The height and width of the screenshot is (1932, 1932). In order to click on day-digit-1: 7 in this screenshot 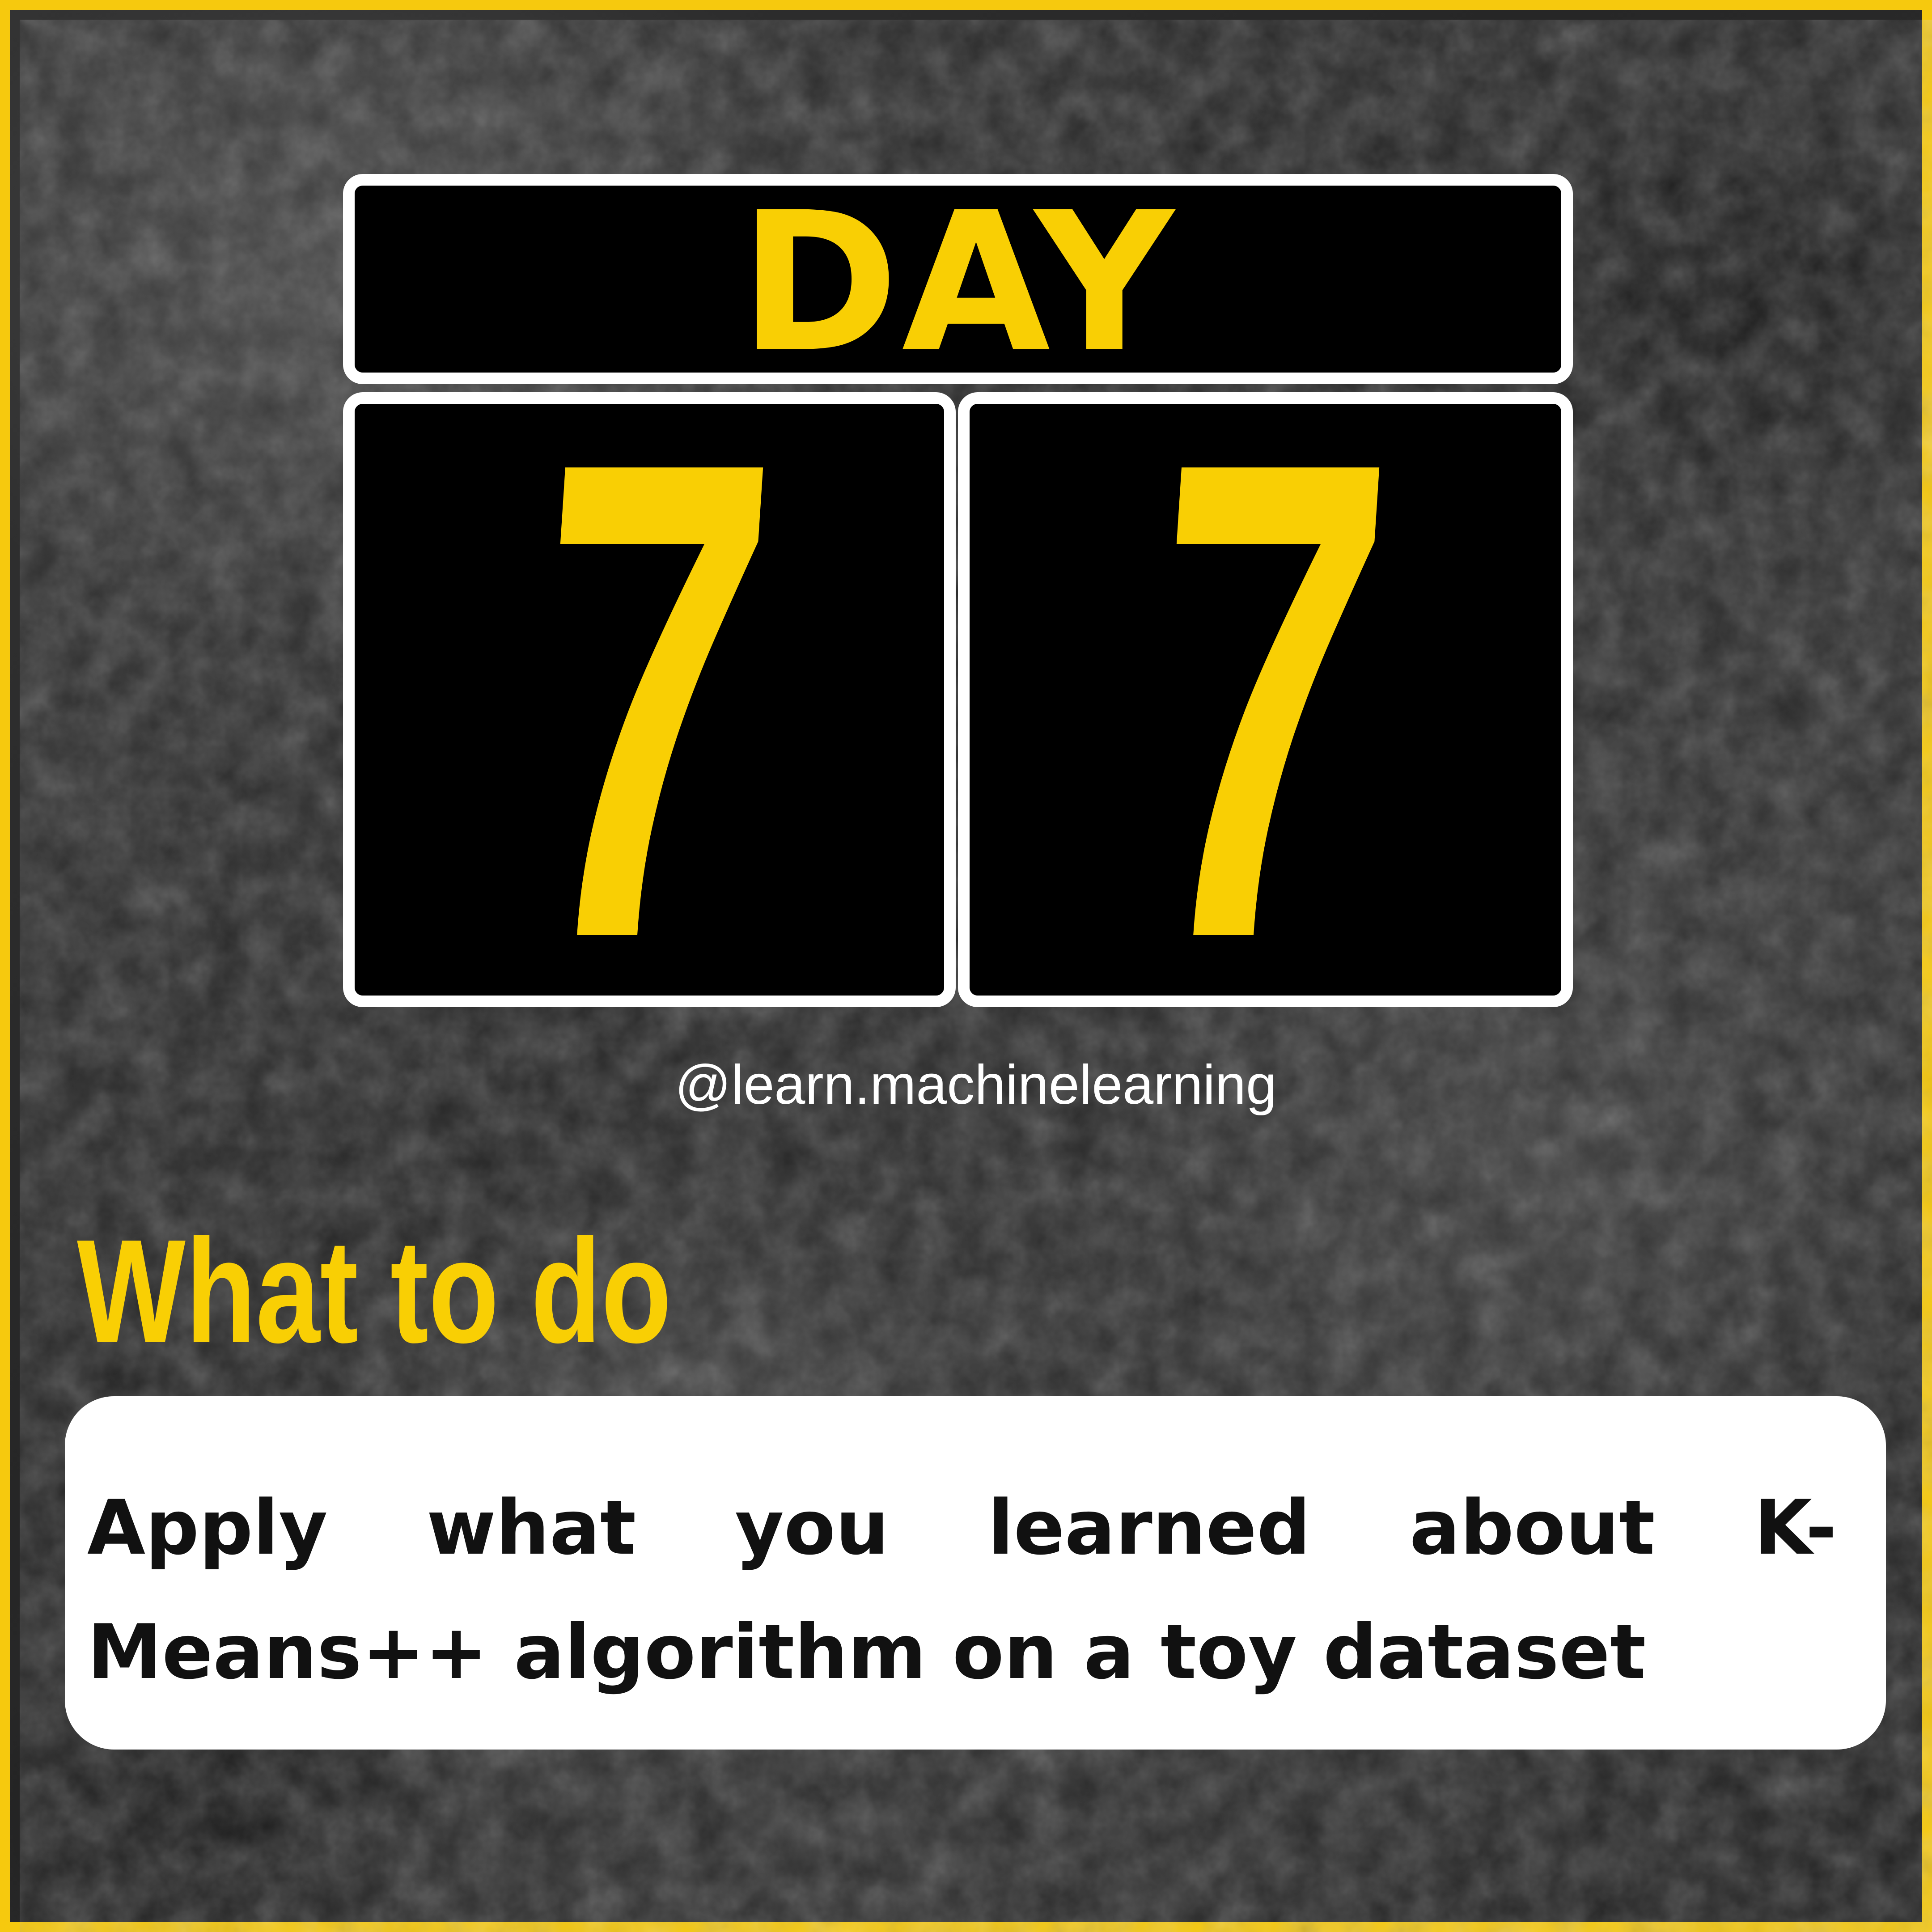, I will do `click(649, 700)`.